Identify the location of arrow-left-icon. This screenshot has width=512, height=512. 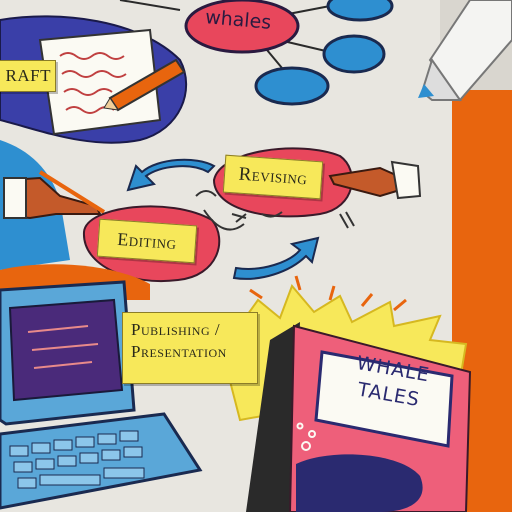
(171, 175).